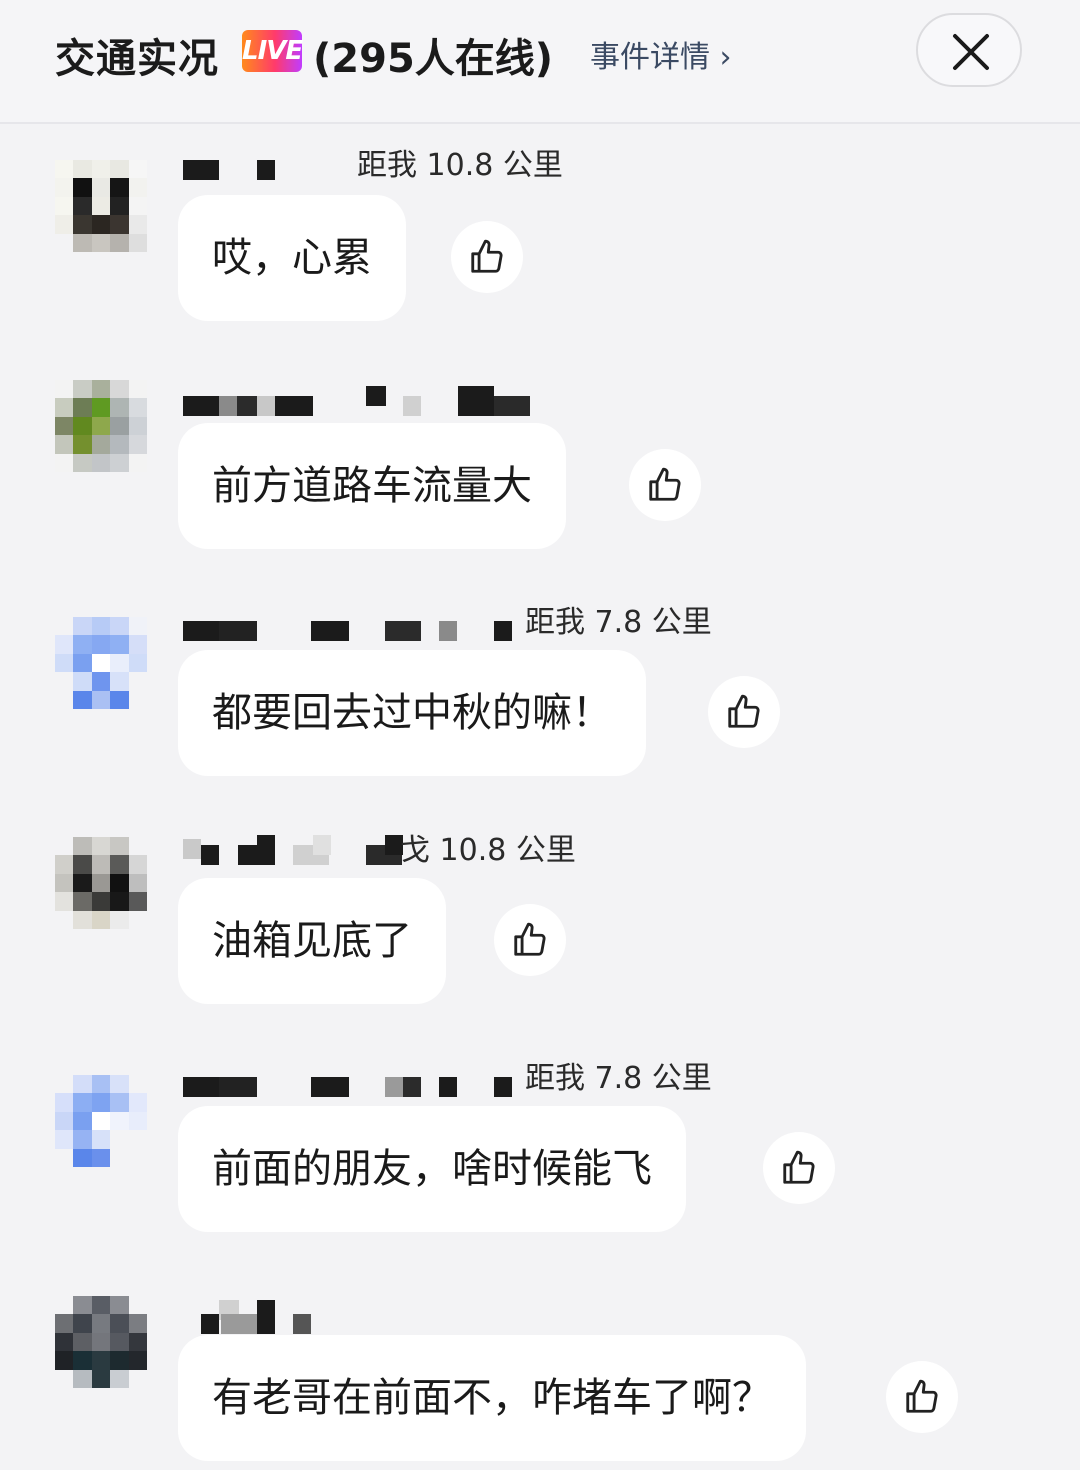  I want to click on comment-bubble: 有老哥在前面不，咋堵车了啊？, so click(492, 1398).